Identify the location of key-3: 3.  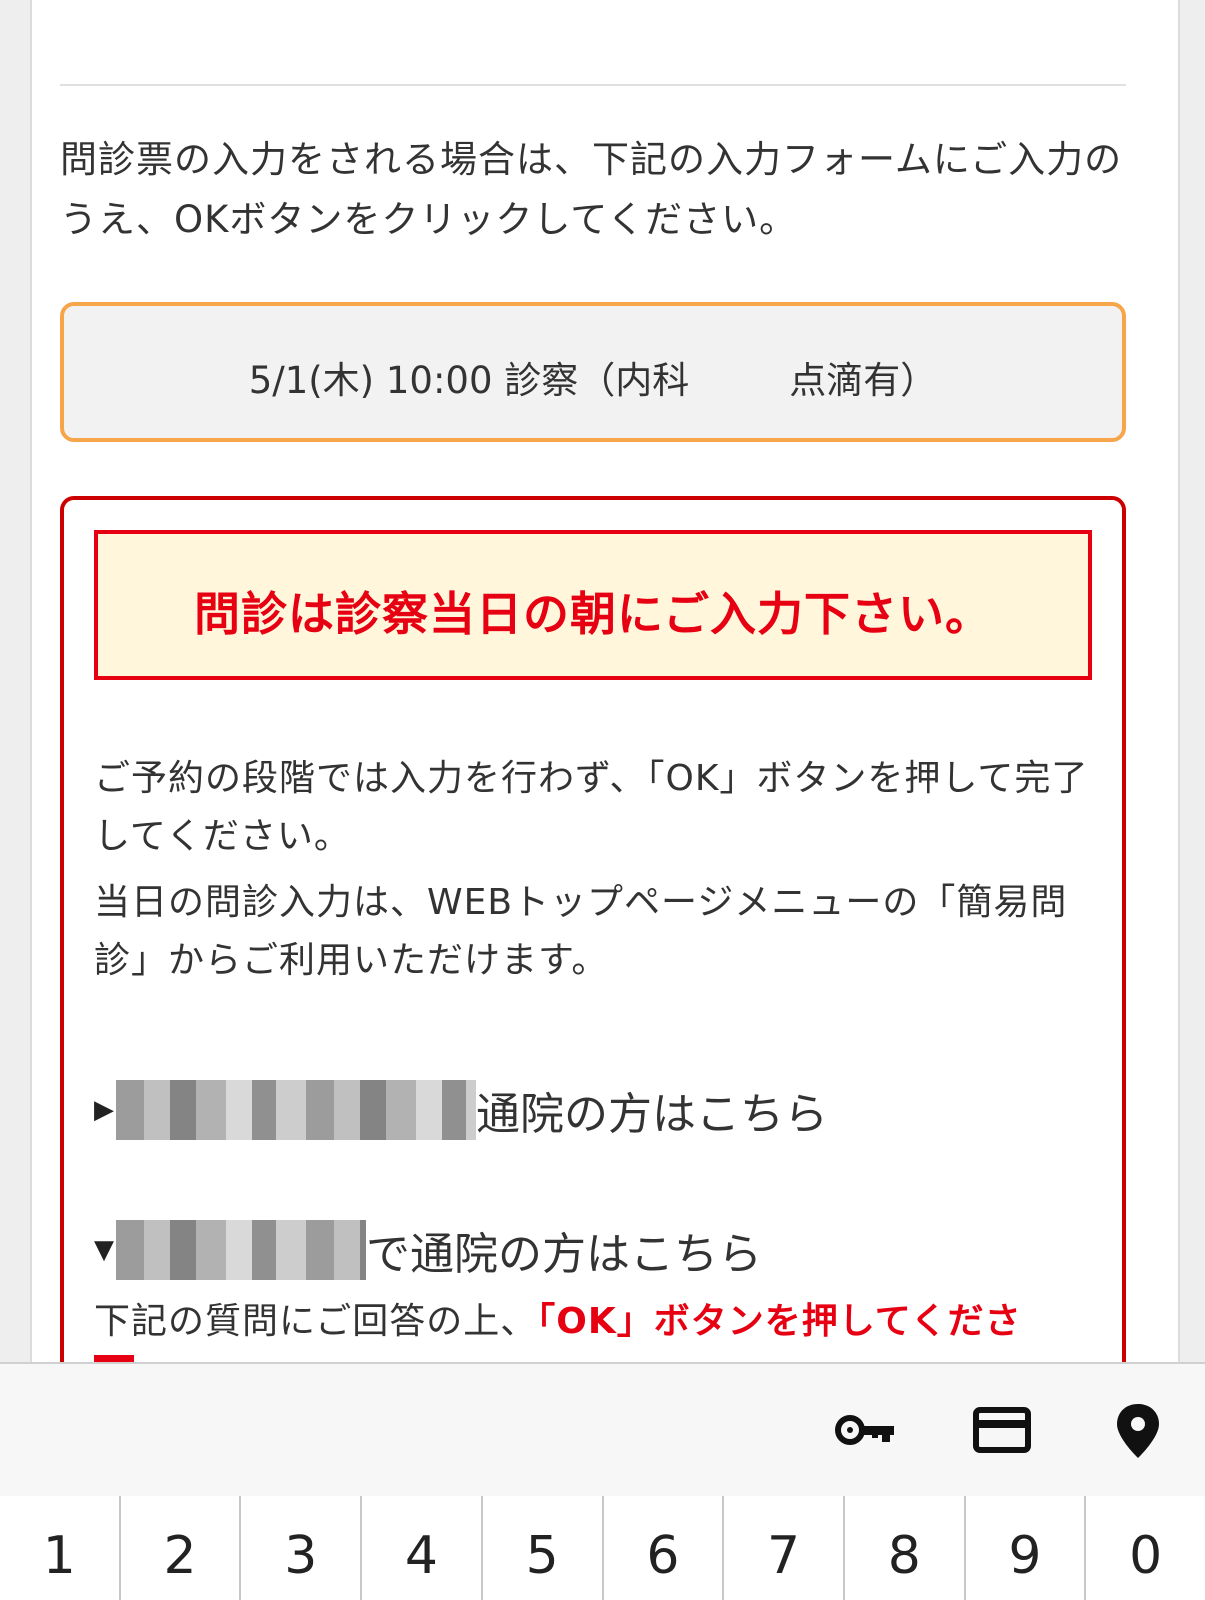
(300, 1548).